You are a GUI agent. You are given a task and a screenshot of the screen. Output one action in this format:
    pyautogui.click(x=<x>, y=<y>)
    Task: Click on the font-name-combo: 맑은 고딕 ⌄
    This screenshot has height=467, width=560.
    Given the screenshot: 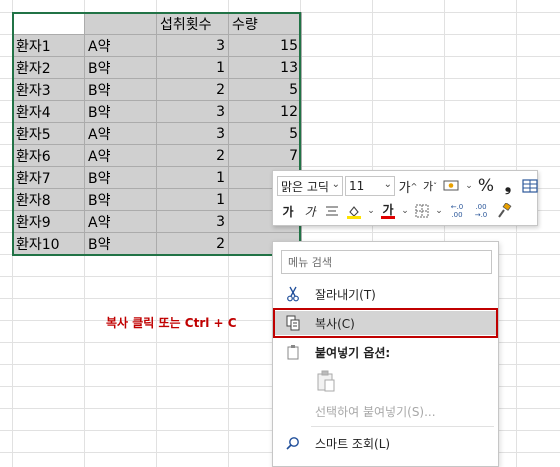 What is the action you would take?
    pyautogui.click(x=310, y=186)
    